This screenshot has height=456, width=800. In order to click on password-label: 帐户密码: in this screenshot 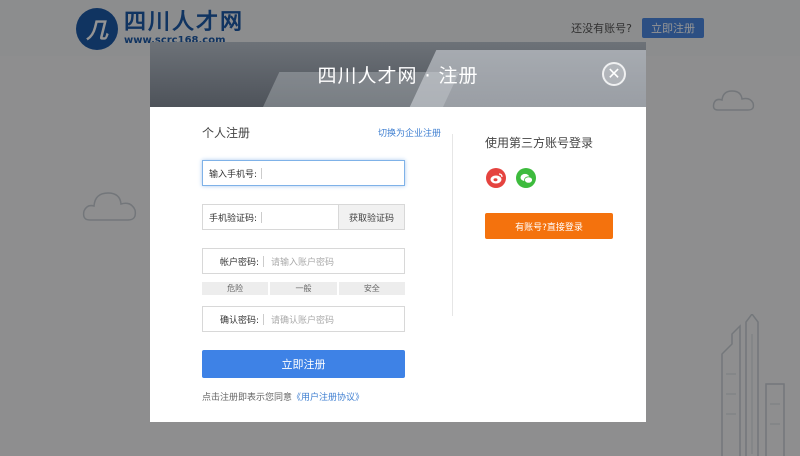, I will do `click(239, 262)`.